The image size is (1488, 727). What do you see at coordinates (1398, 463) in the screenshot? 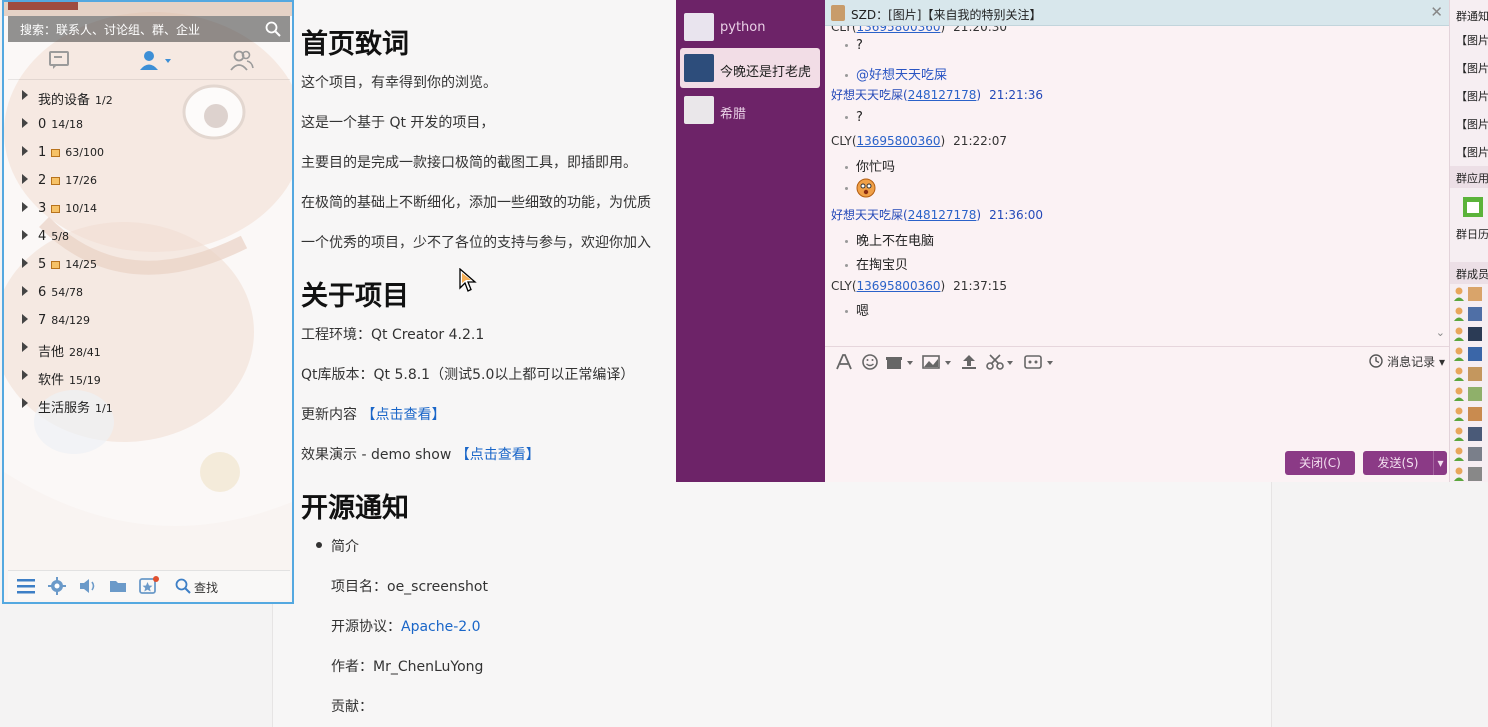
I see `send-button: 发送(S)` at bounding box center [1398, 463].